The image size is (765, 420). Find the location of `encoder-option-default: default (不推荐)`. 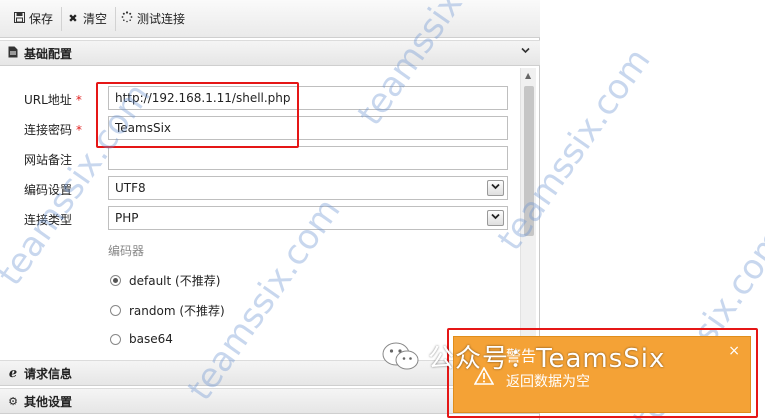

encoder-option-default: default (不推荐) is located at coordinates (165, 280).